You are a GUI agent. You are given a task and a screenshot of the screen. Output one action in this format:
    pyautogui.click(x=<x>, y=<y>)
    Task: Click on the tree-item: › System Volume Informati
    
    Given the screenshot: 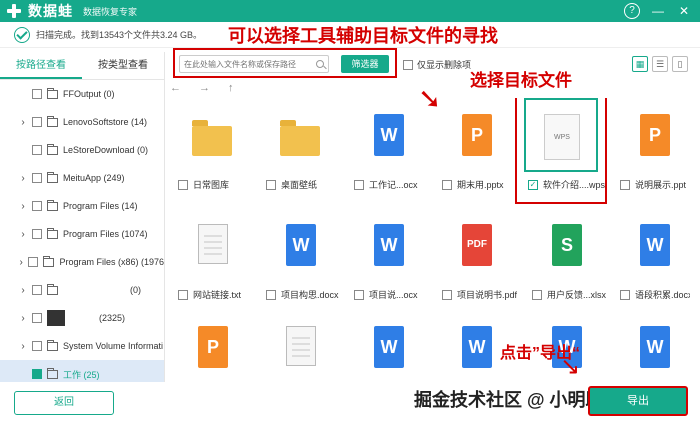 What is the action you would take?
    pyautogui.click(x=82, y=346)
    